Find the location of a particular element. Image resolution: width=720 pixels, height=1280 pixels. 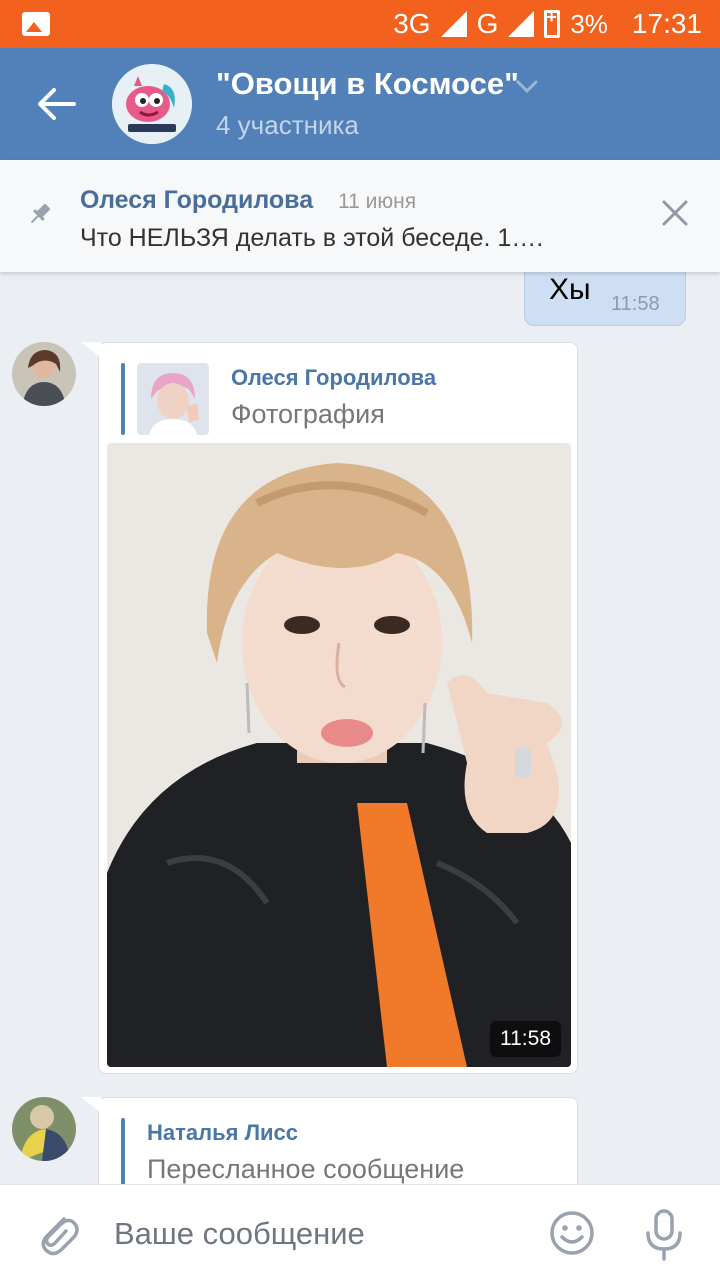

network-type-label-2: G is located at coordinates (487, 23).